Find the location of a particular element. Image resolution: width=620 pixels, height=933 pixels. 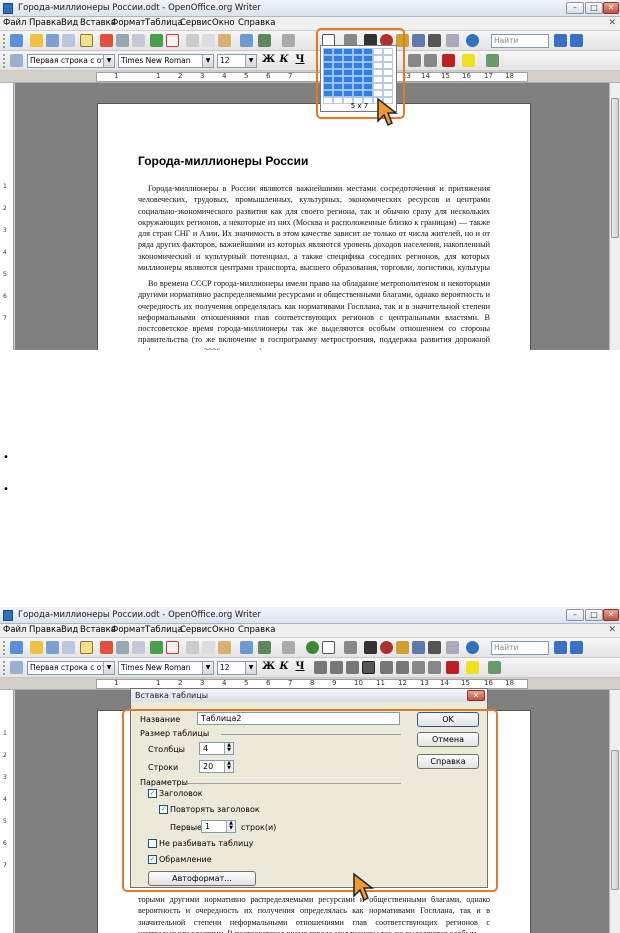

page-preview-icon is located at coordinates (138, 647).